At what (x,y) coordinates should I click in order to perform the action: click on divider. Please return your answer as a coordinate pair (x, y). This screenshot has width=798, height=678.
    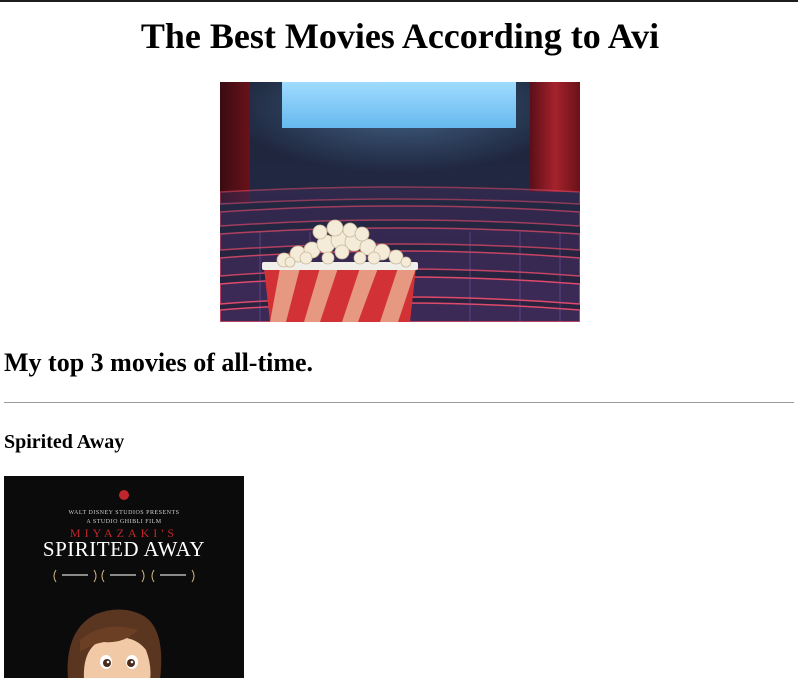
    Looking at the image, I should click on (399, 402).